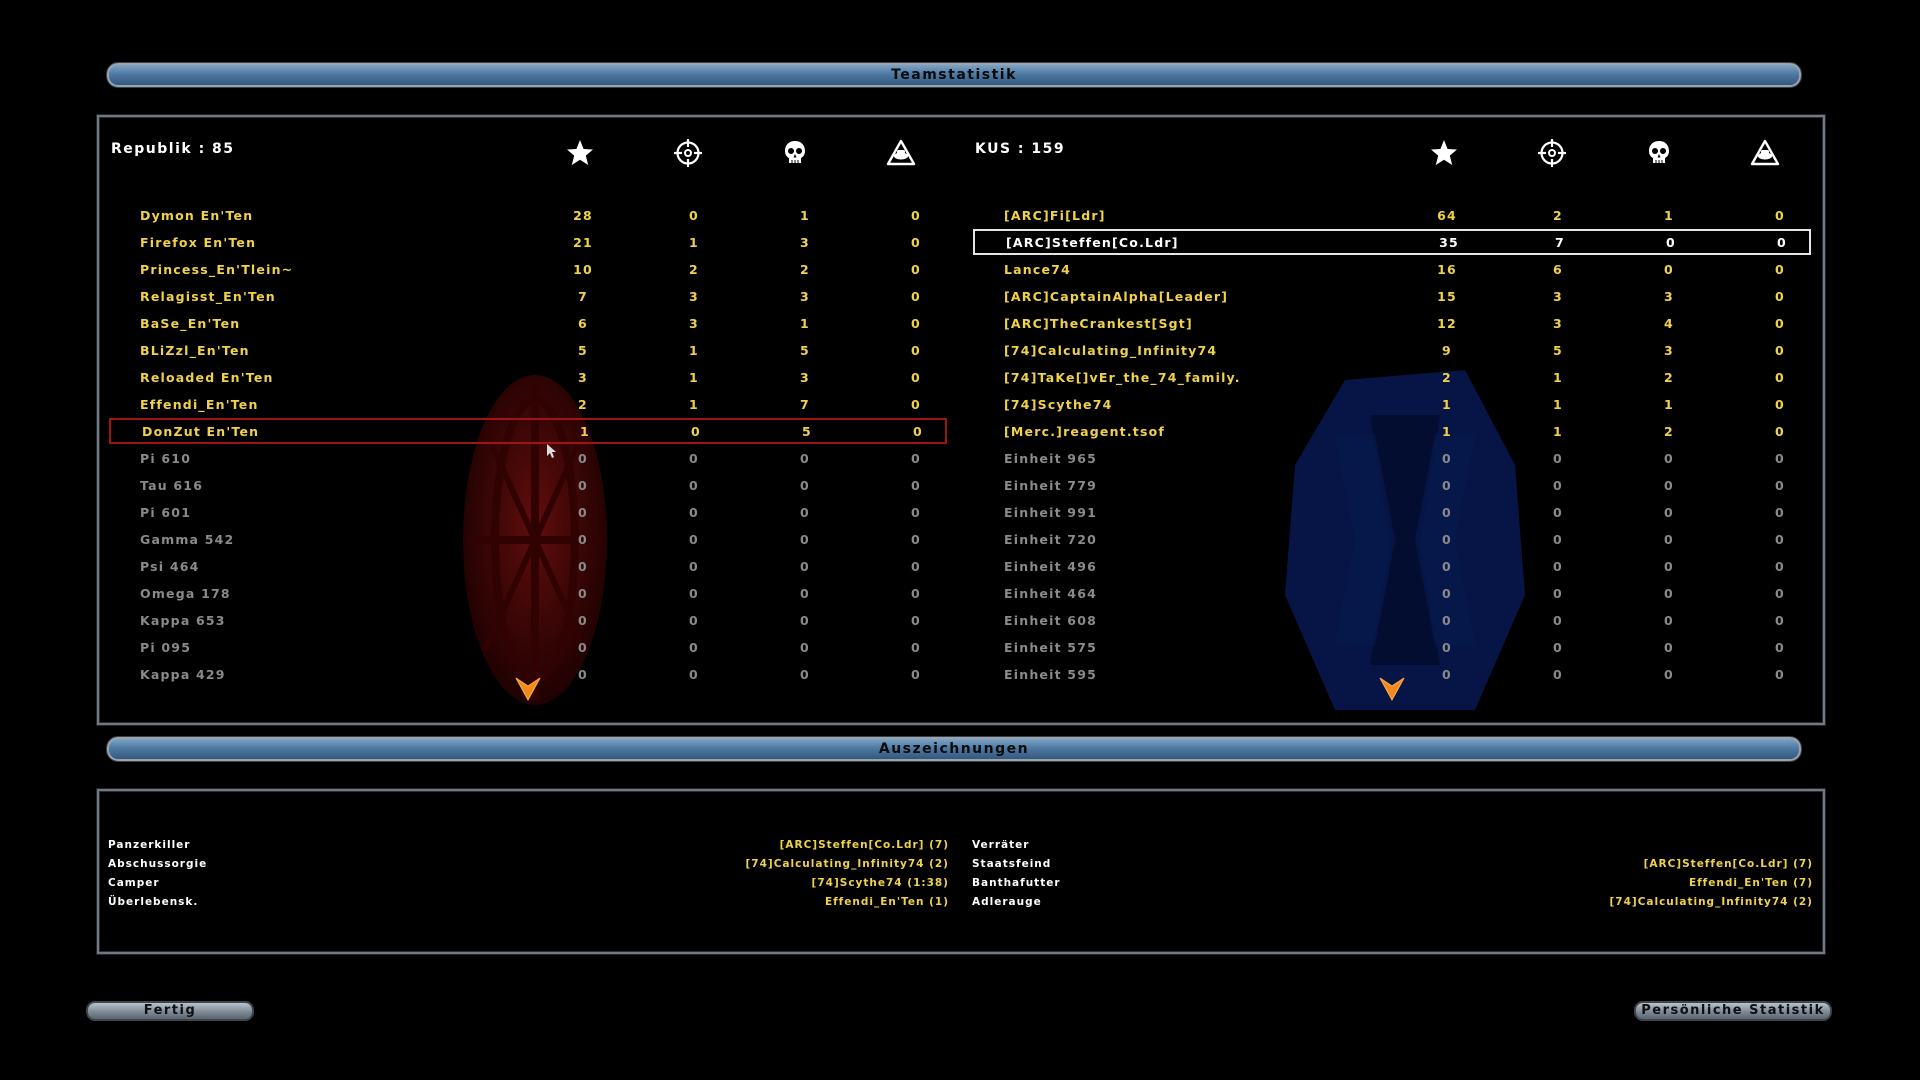 This screenshot has height=1080, width=1920. Describe the element at coordinates (217, 269) in the screenshot. I see `player-name: Princess_En'Tlein~` at that location.